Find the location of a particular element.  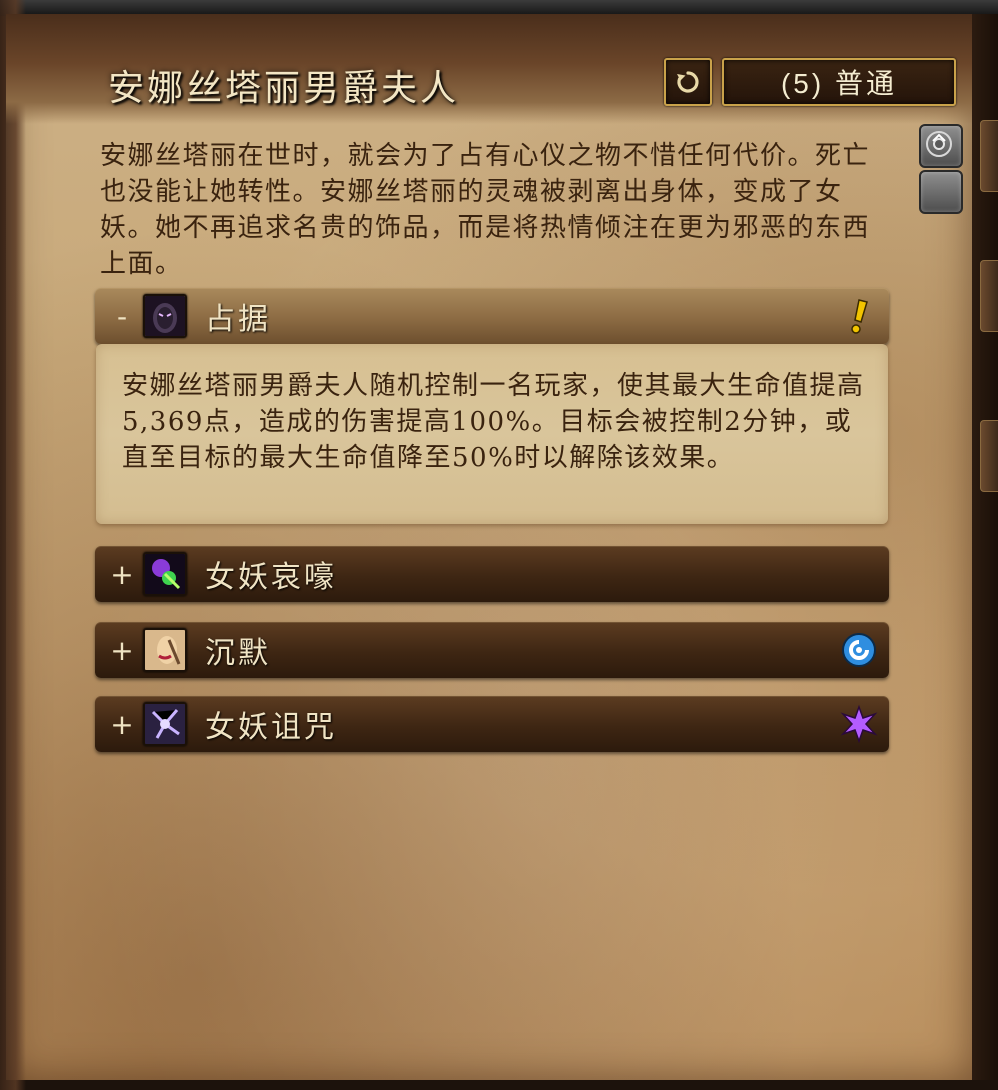

scroll-up-icon is located at coordinates (939, 144).